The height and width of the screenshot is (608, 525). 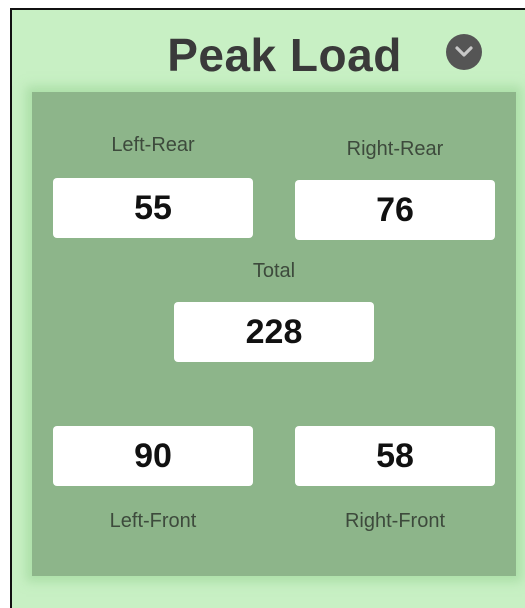 What do you see at coordinates (153, 456) in the screenshot?
I see `left-front-value: 90` at bounding box center [153, 456].